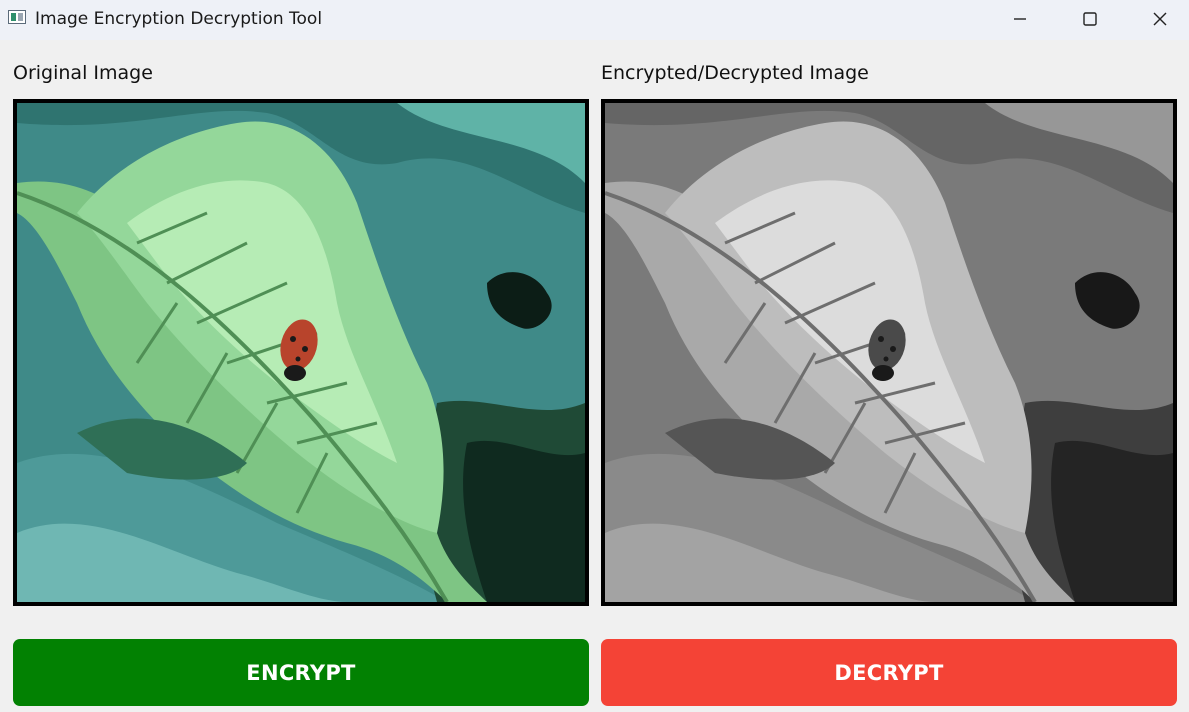 Image resolution: width=1189 pixels, height=712 pixels. I want to click on window-title: Image Encryption Decryption Tool, so click(179, 19).